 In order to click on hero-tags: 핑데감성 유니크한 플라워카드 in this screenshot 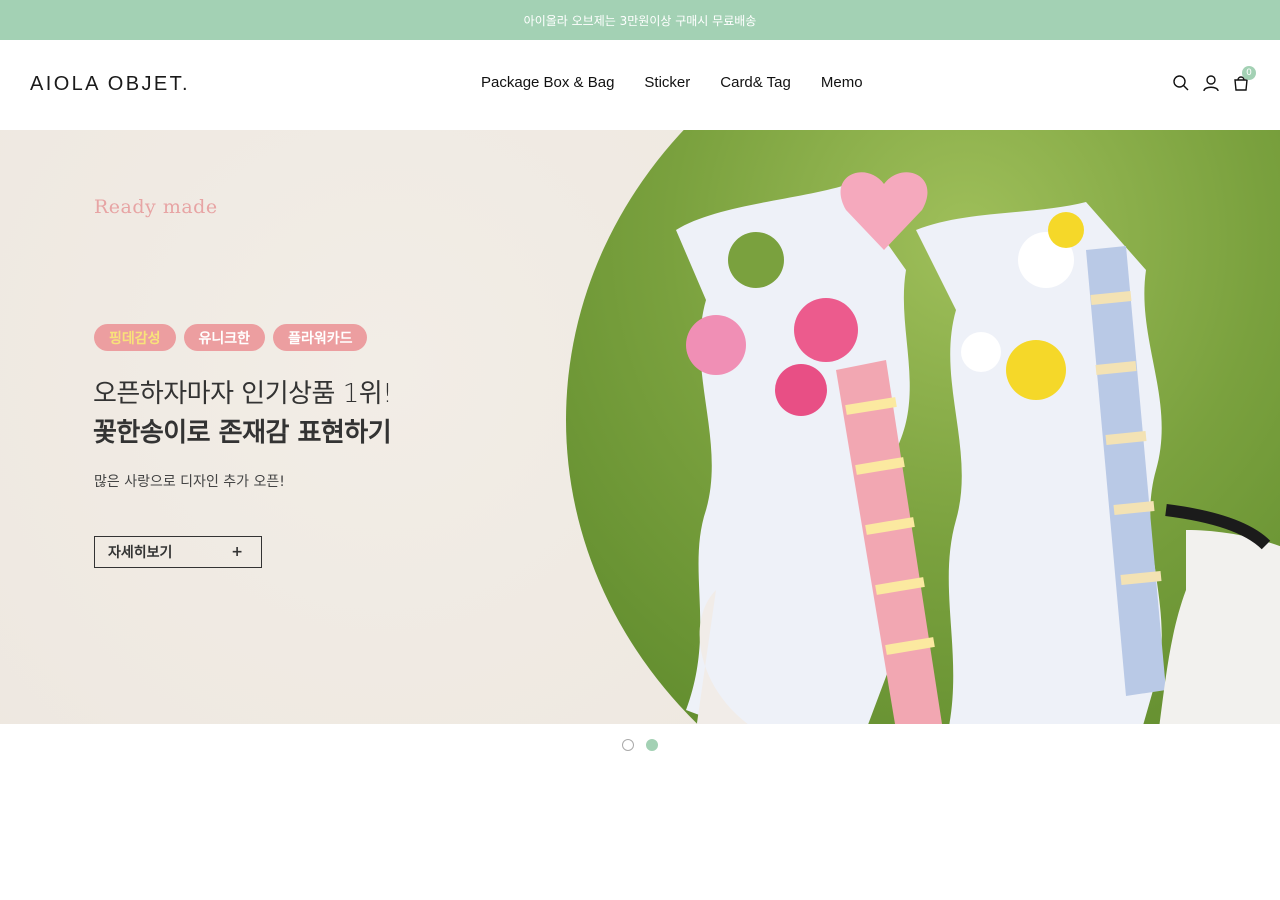, I will do `click(231, 337)`.